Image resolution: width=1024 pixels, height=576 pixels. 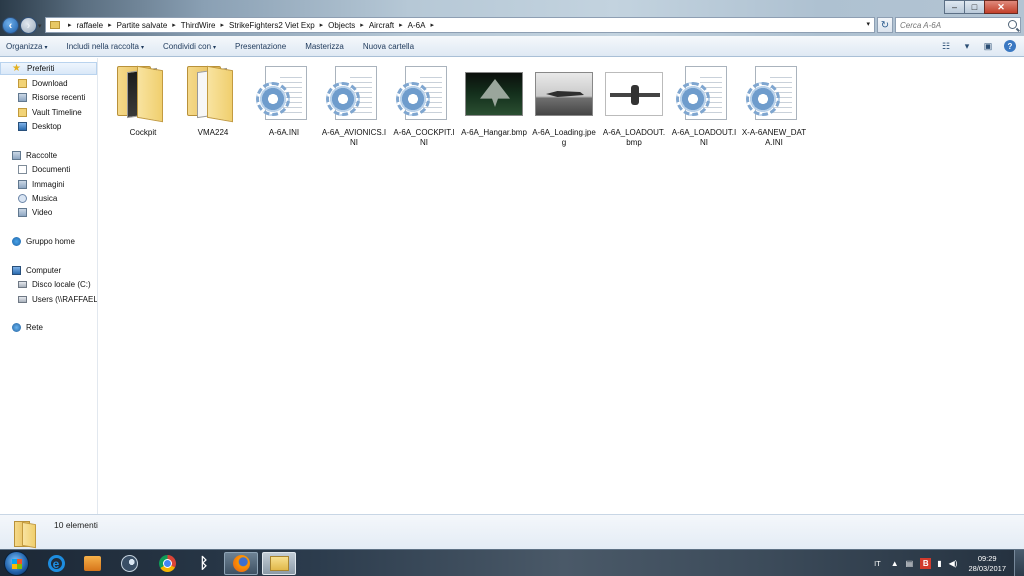 I want to click on search-input, so click(x=952, y=25).